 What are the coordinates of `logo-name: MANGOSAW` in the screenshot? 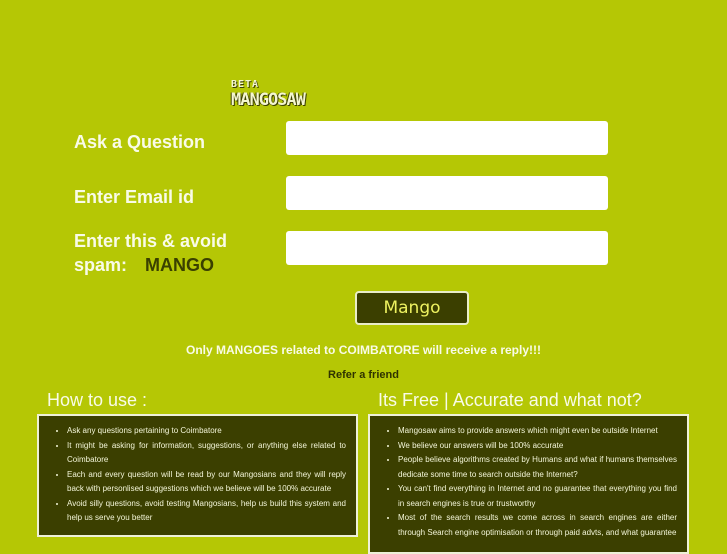 It's located at (268, 100).